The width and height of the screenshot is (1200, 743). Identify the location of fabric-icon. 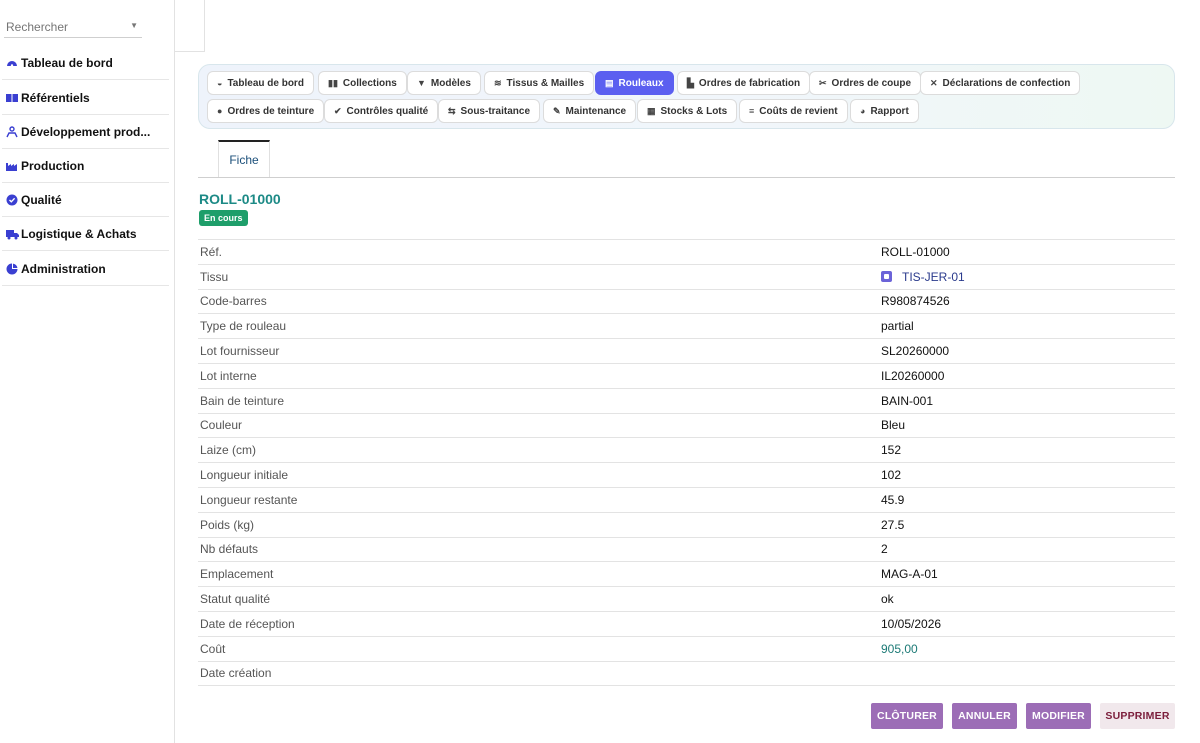
(886, 277).